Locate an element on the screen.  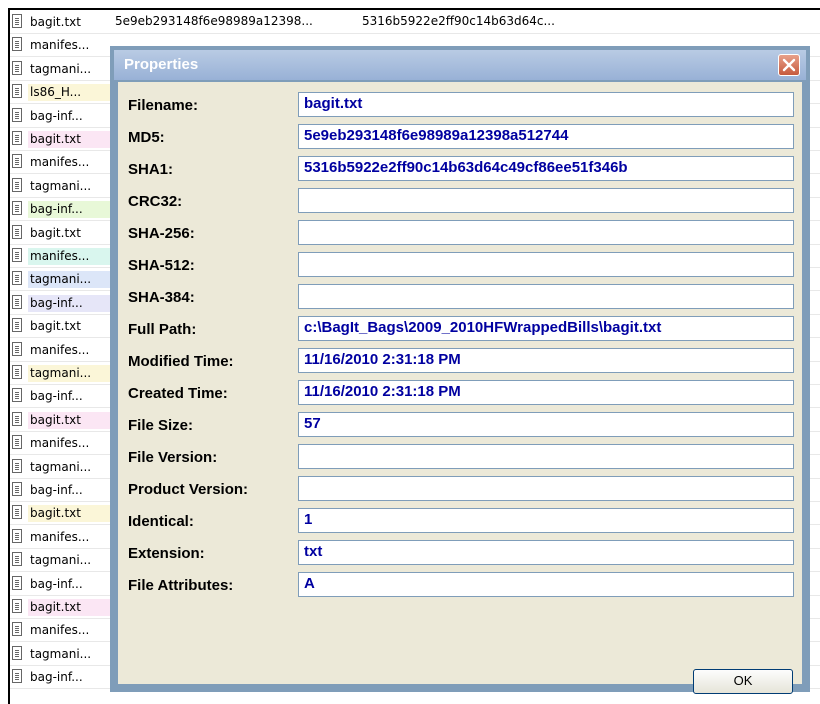
property-row: Modified Time: 11/16/2010 2:31:18 PM is located at coordinates (460, 361).